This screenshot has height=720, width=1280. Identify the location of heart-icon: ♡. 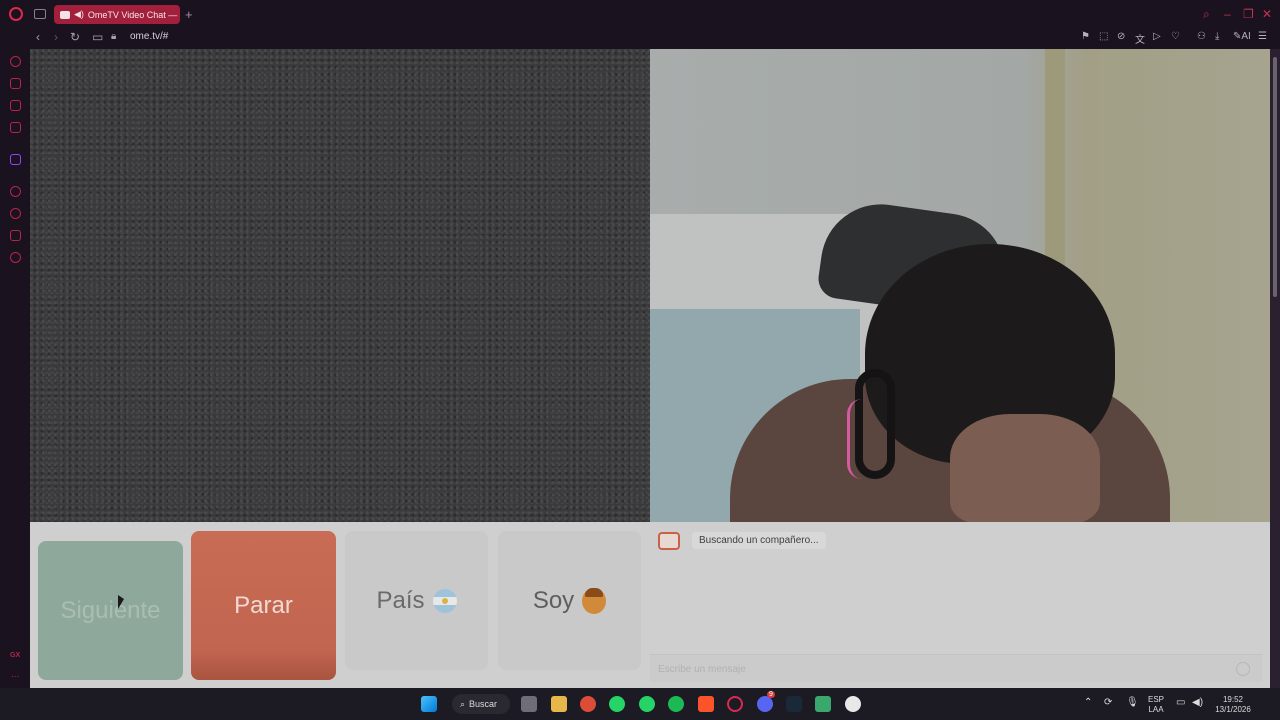
(1175, 36).